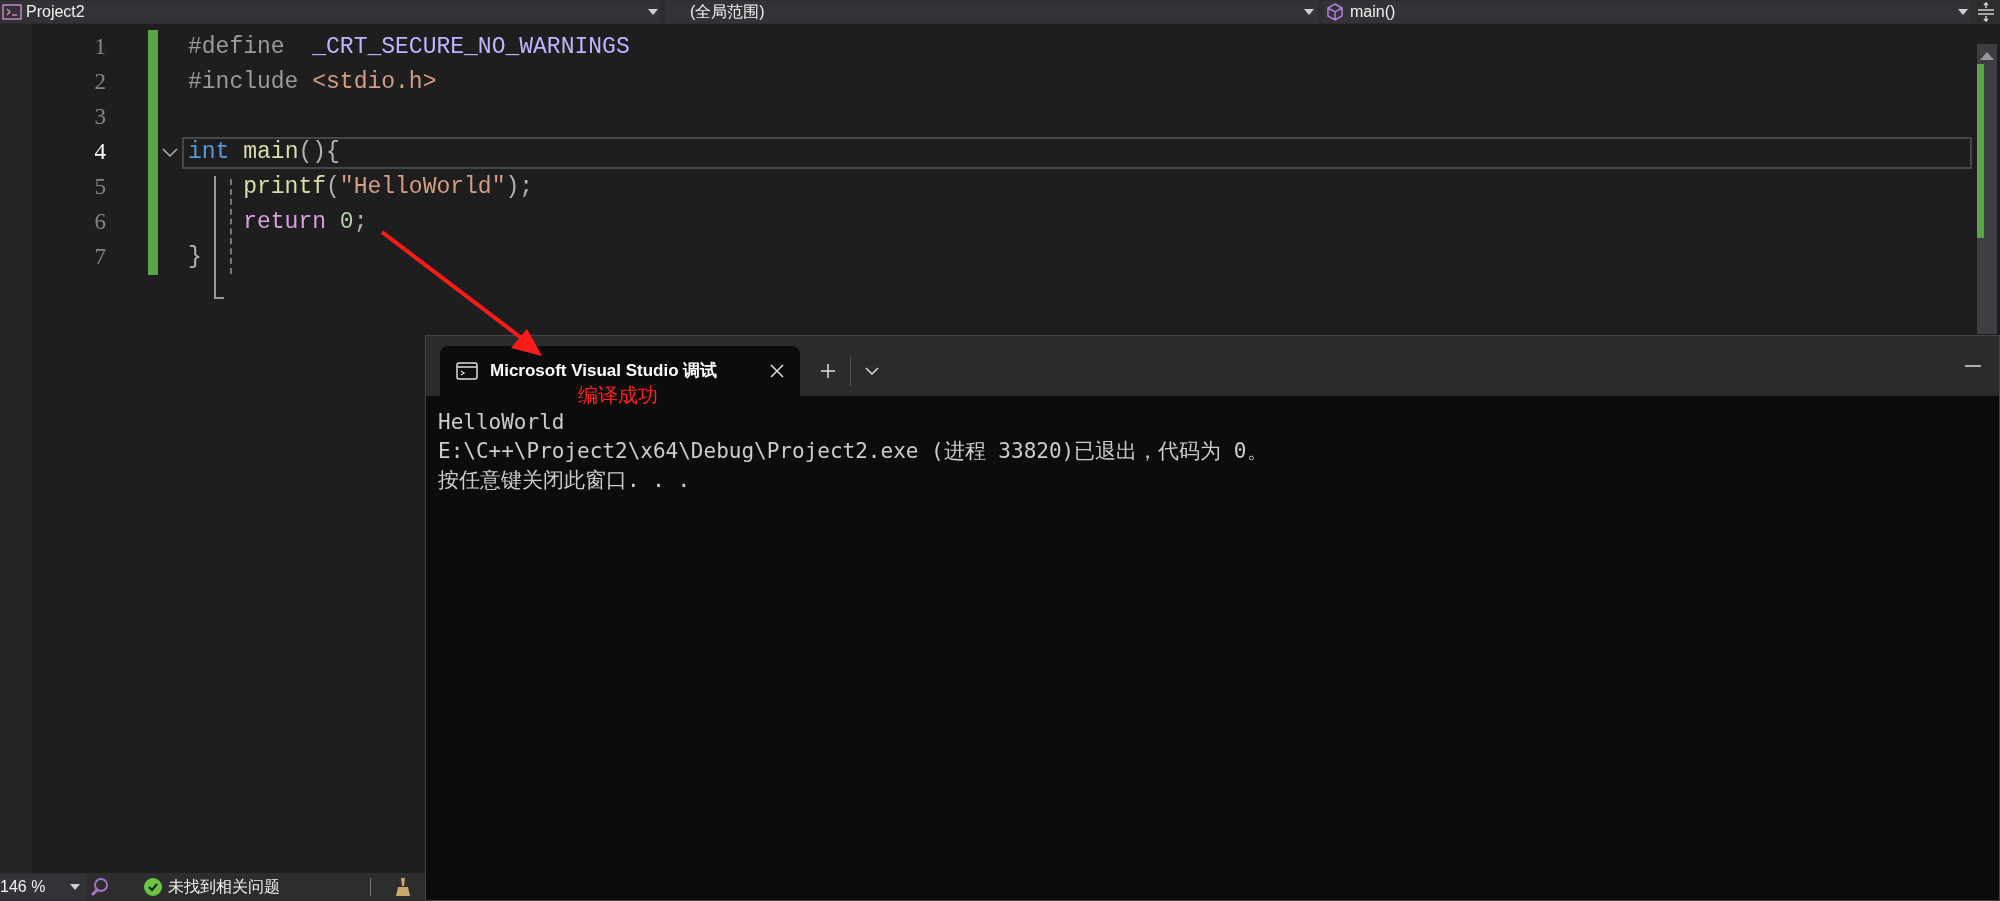 The width and height of the screenshot is (2000, 901). I want to click on scrollbar, so click(1987, 189).